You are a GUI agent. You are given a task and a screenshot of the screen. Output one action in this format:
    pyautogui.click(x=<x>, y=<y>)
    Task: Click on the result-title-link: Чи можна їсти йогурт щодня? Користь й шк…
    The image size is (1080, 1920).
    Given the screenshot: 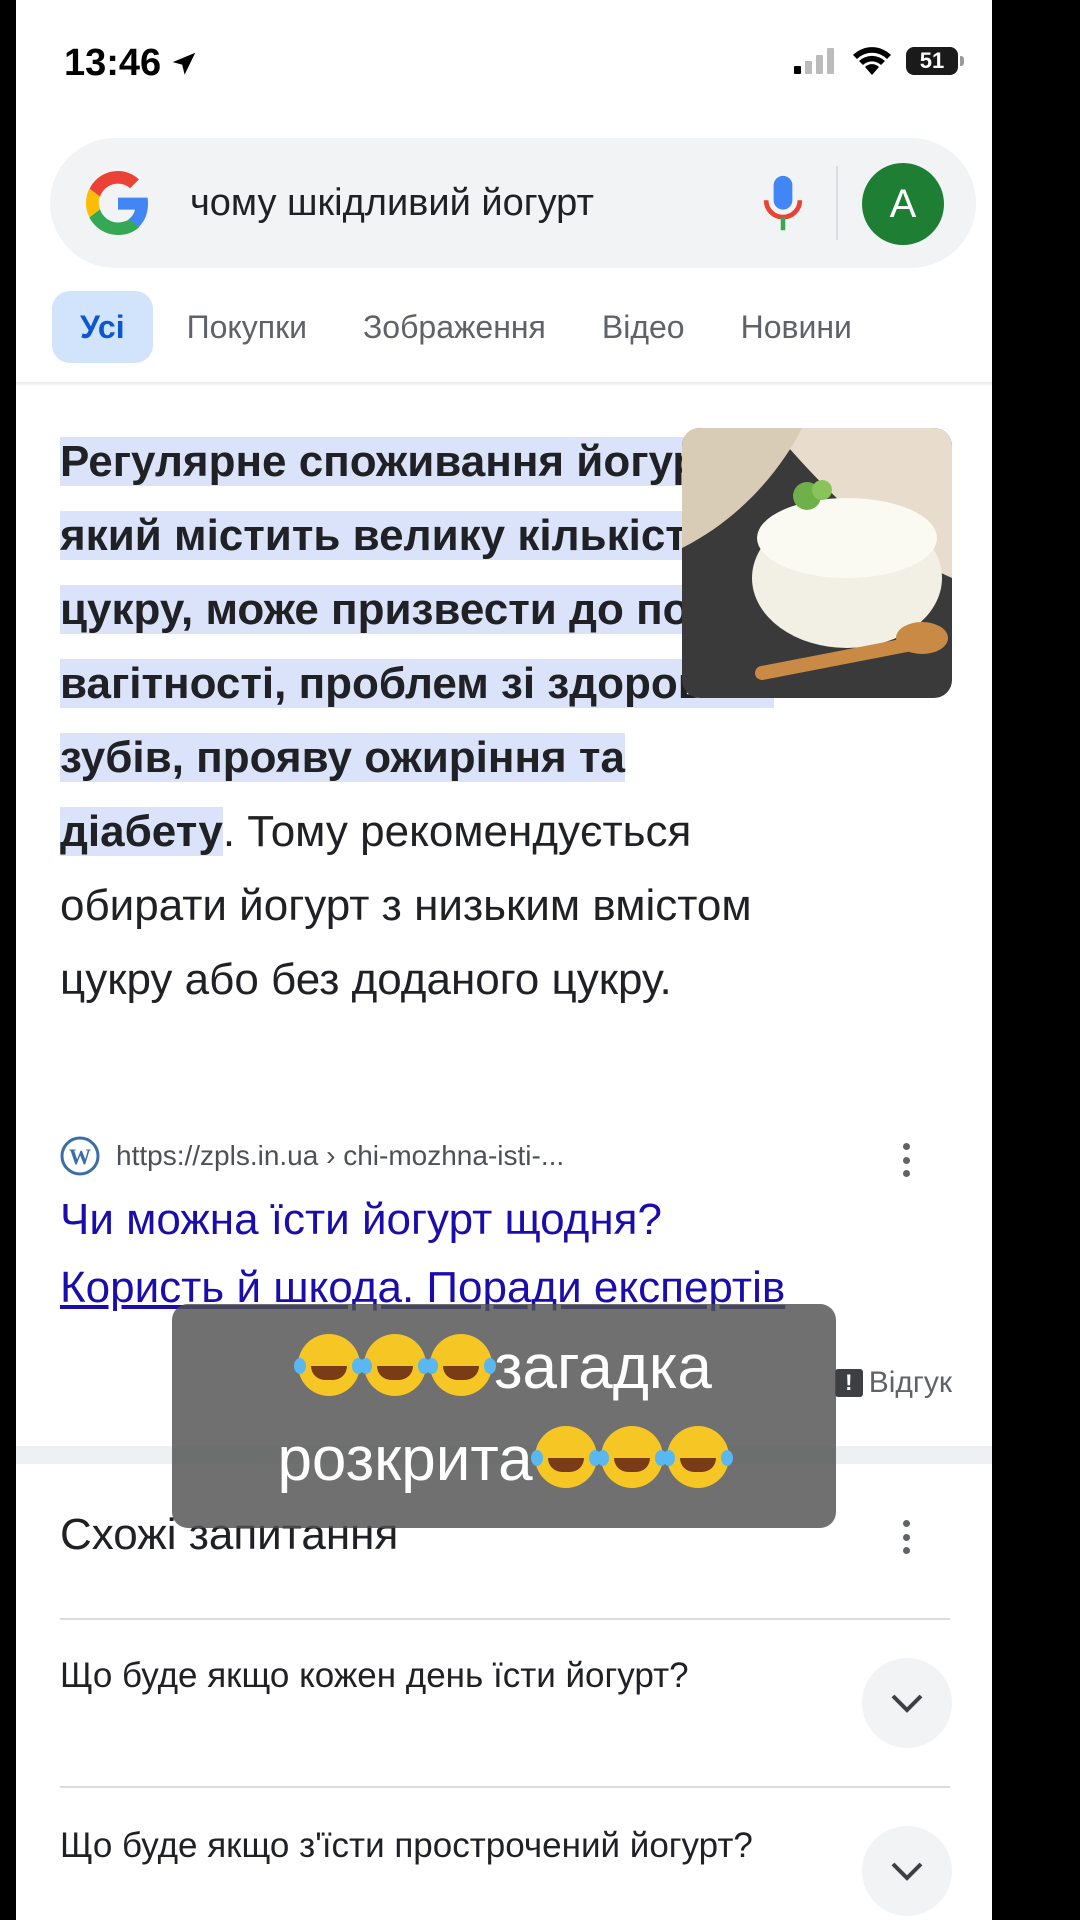 What is the action you would take?
    pyautogui.click(x=510, y=1254)
    